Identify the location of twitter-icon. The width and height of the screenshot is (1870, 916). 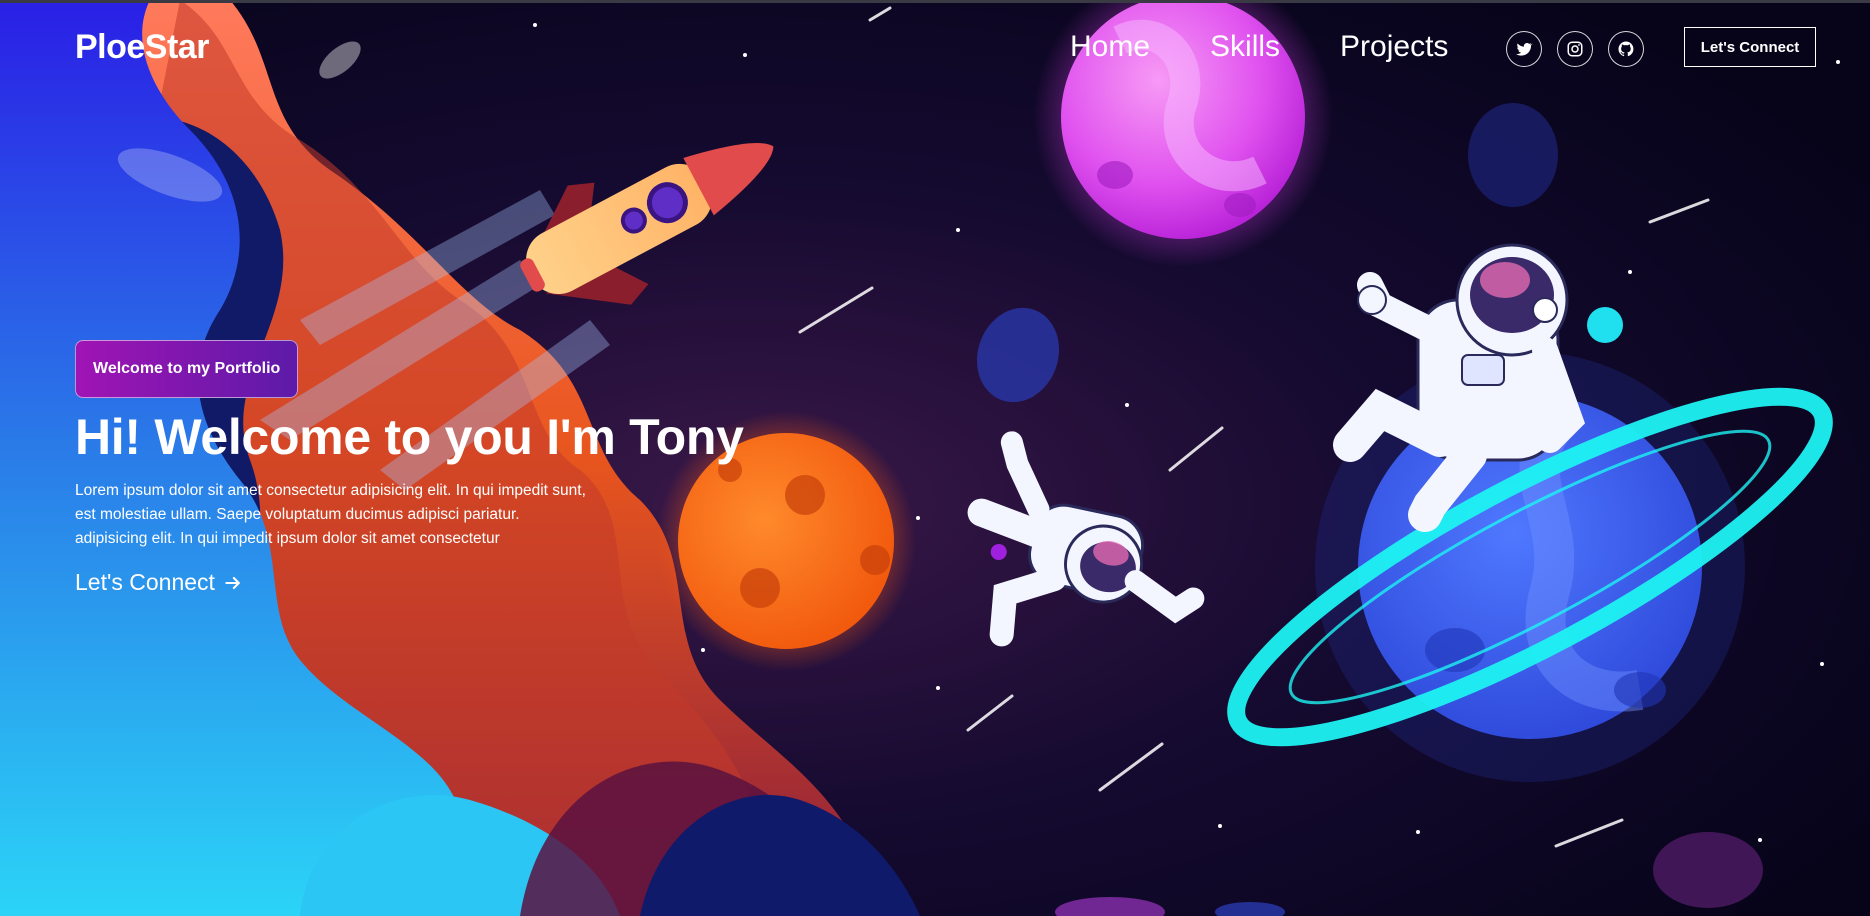
(1524, 49).